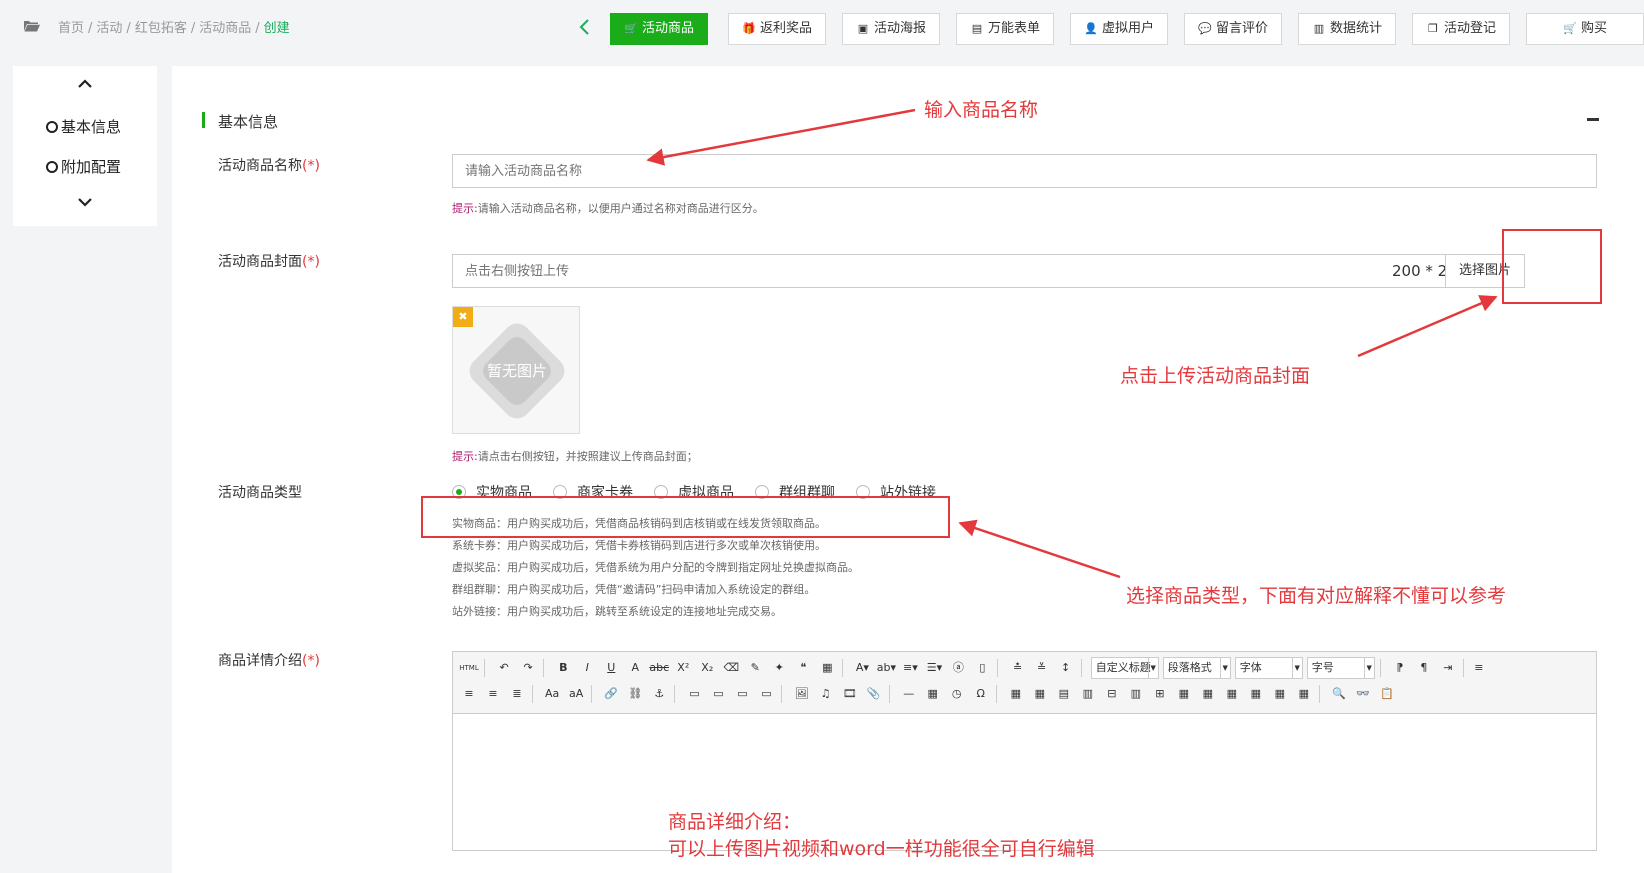  I want to click on align-justify-icon: ≣, so click(517, 694).